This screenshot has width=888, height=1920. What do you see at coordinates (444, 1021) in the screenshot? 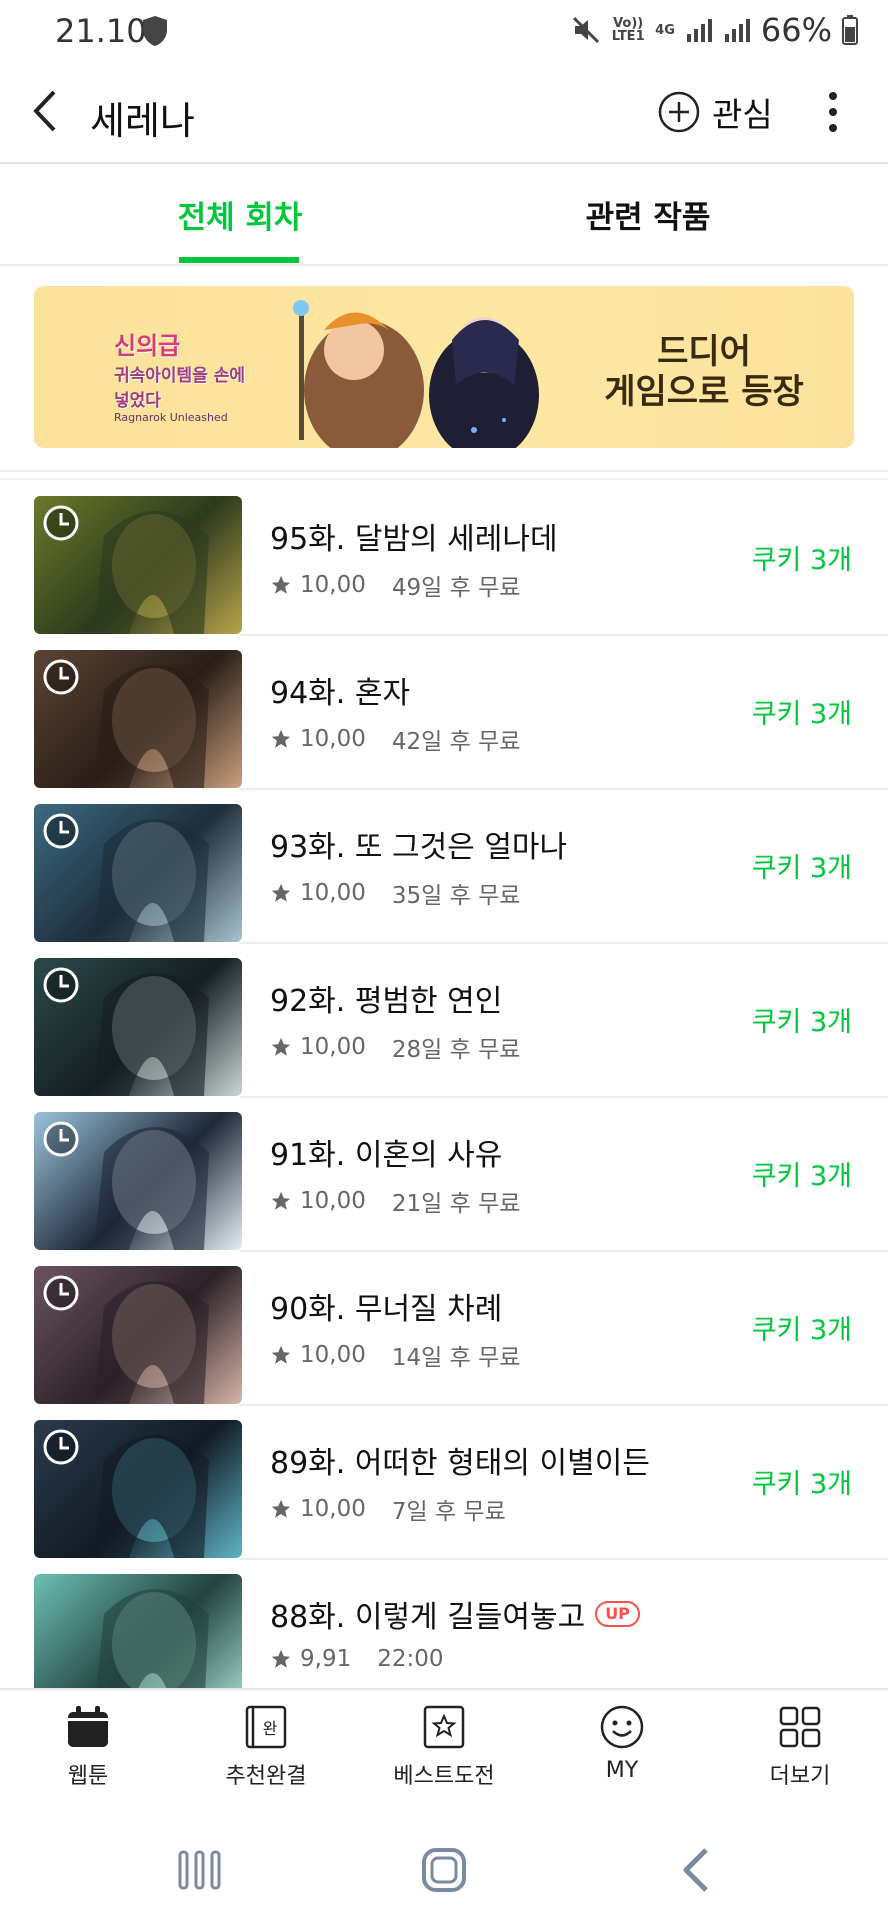
I see `episode-row: 92화. 평범한 연인 10,00 28일 후 무료 쿠키 3개` at bounding box center [444, 1021].